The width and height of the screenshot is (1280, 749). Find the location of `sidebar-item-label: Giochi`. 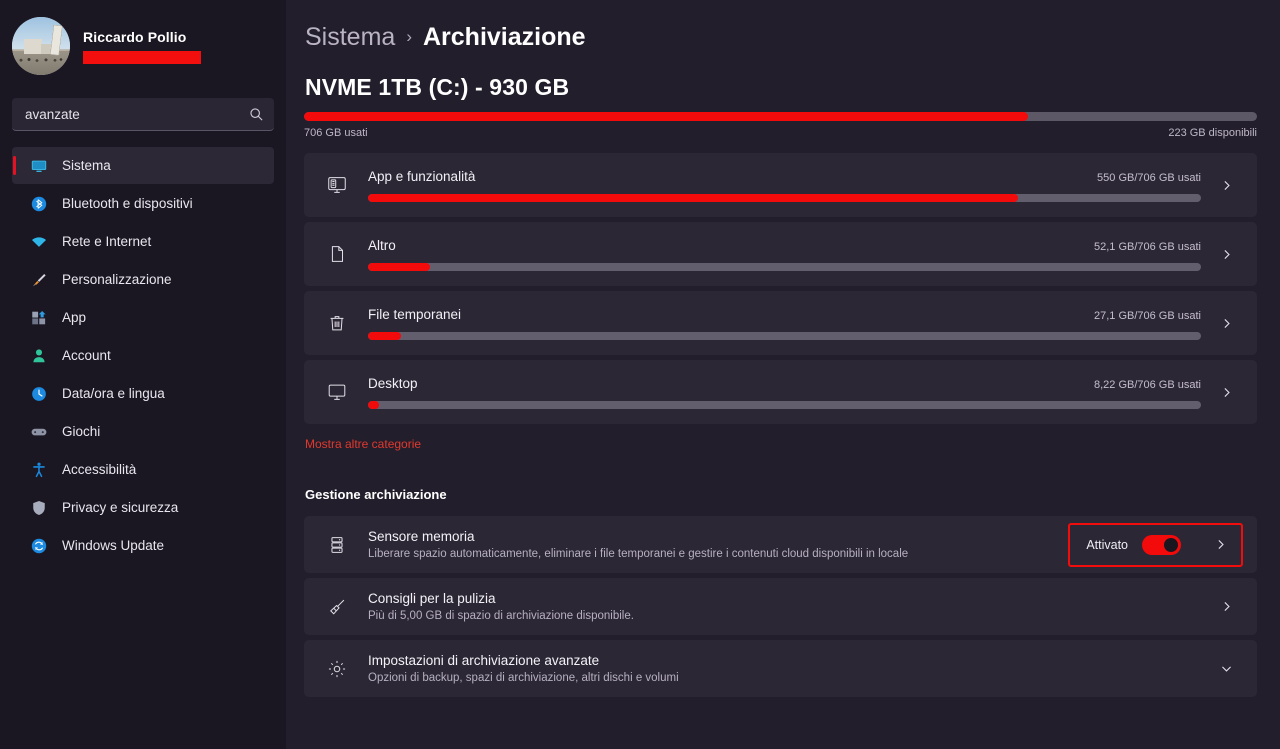

sidebar-item-label: Giochi is located at coordinates (81, 431).